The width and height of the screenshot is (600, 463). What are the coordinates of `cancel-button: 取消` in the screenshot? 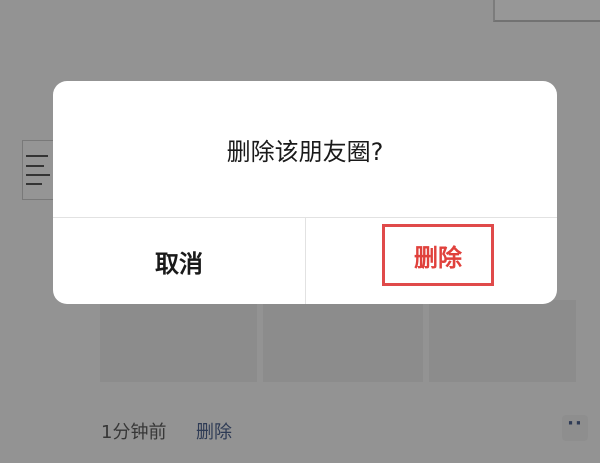 It's located at (179, 261).